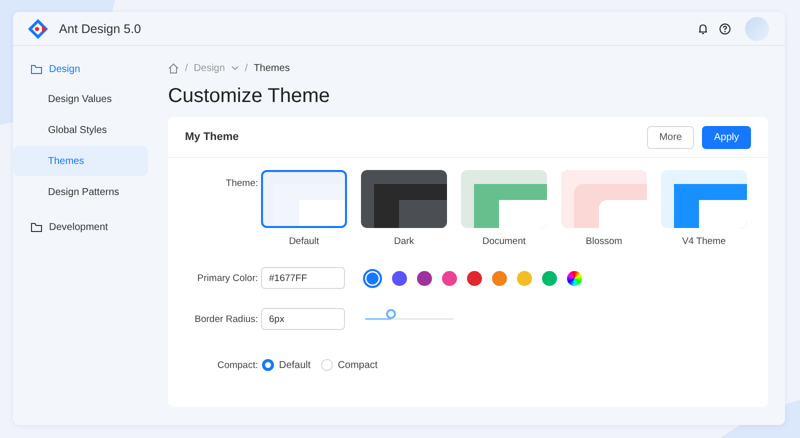  I want to click on form-label: Primary Color:, so click(227, 278).